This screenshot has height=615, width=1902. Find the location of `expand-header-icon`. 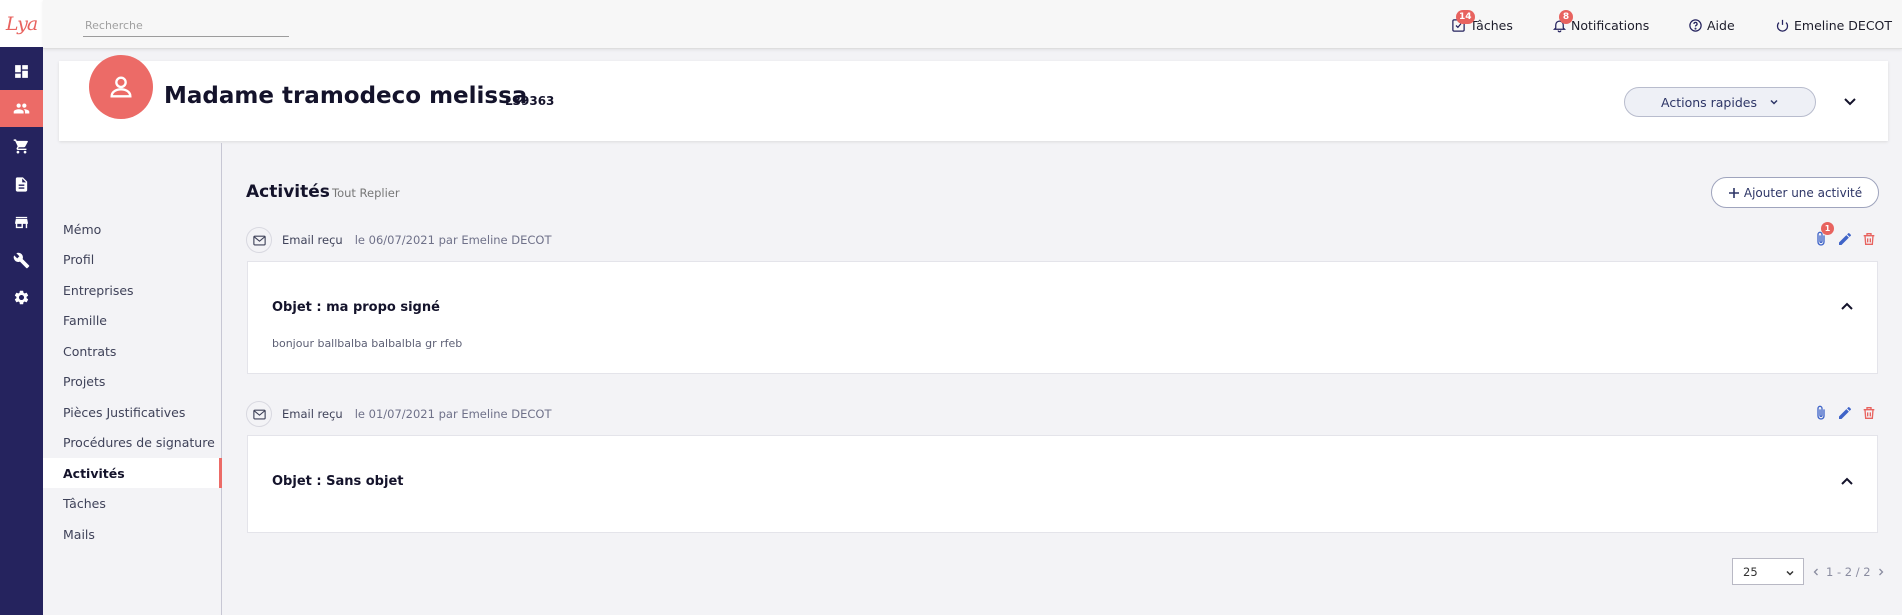

expand-header-icon is located at coordinates (1850, 101).